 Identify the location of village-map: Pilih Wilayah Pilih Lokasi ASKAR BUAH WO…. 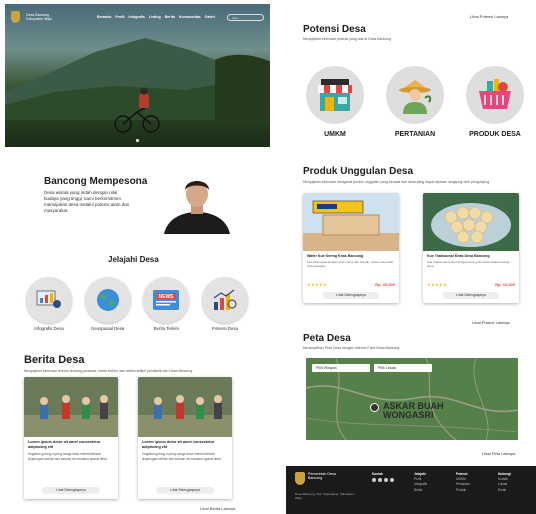
(412, 399).